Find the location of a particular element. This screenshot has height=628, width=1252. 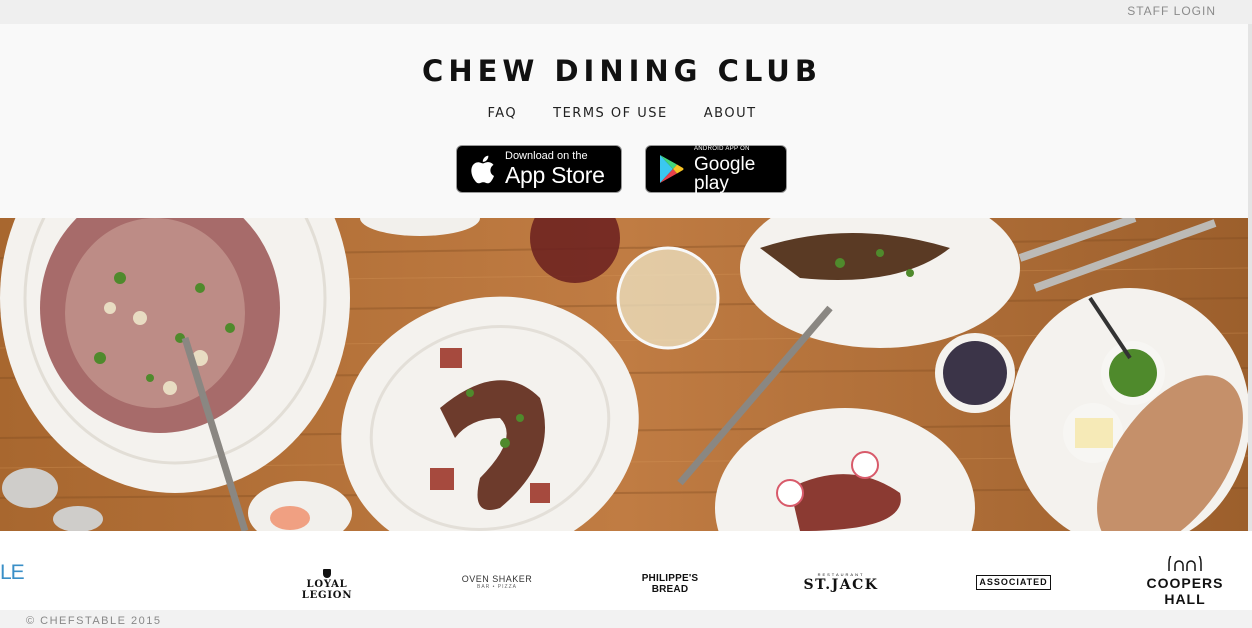

loyal-legion-name: LOYAL LEGION is located at coordinates (327, 590).